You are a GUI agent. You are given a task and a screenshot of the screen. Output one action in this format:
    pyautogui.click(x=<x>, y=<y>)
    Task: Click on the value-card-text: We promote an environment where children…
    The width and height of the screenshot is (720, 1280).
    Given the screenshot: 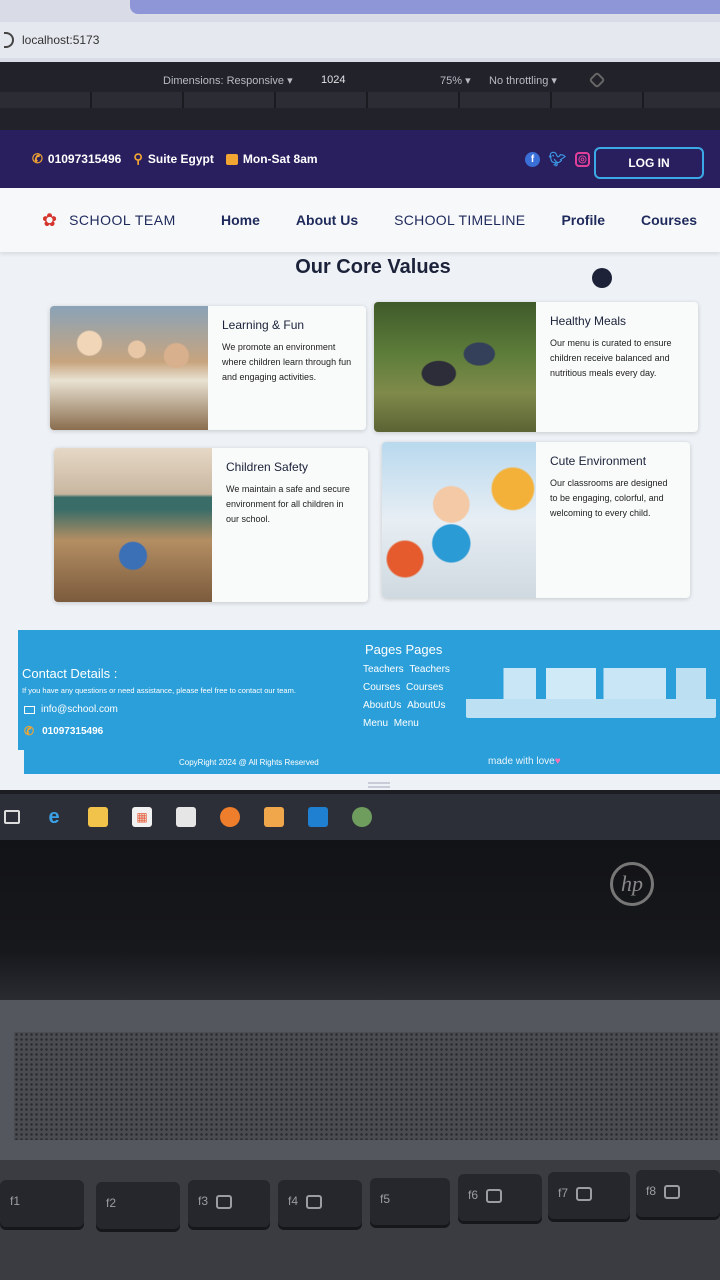 What is the action you would take?
    pyautogui.click(x=287, y=362)
    